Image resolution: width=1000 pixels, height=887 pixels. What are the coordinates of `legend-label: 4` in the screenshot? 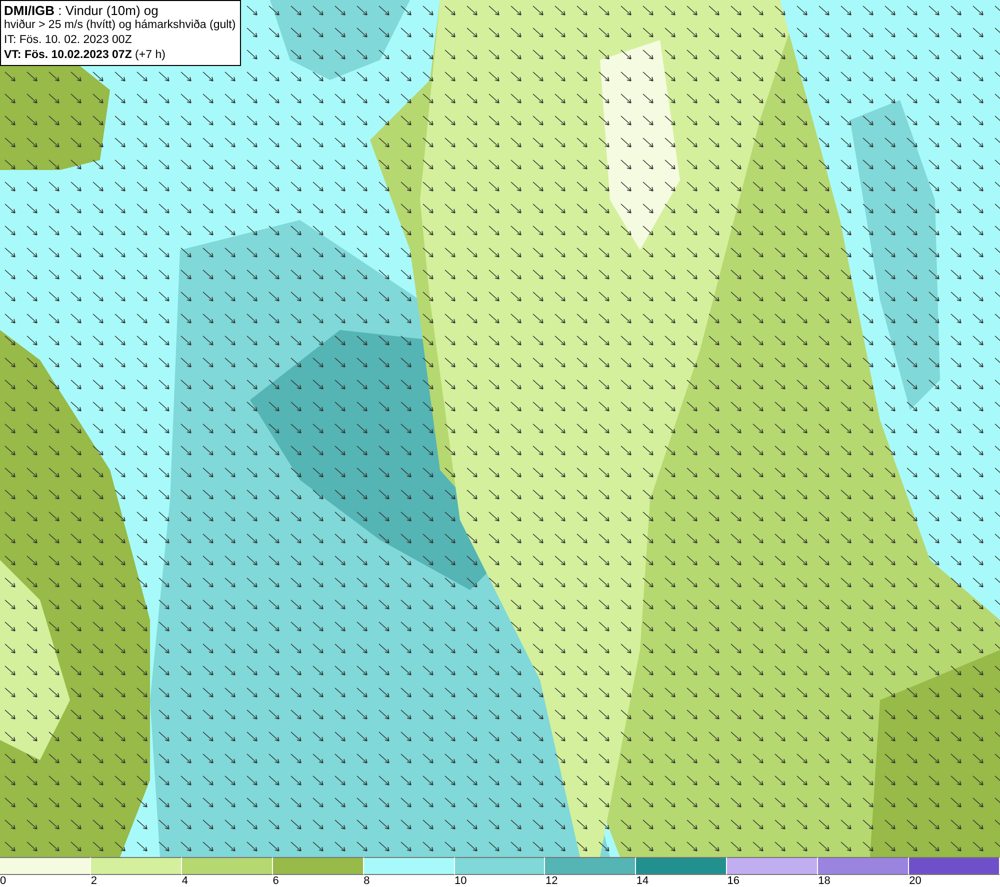 It's located at (185, 881).